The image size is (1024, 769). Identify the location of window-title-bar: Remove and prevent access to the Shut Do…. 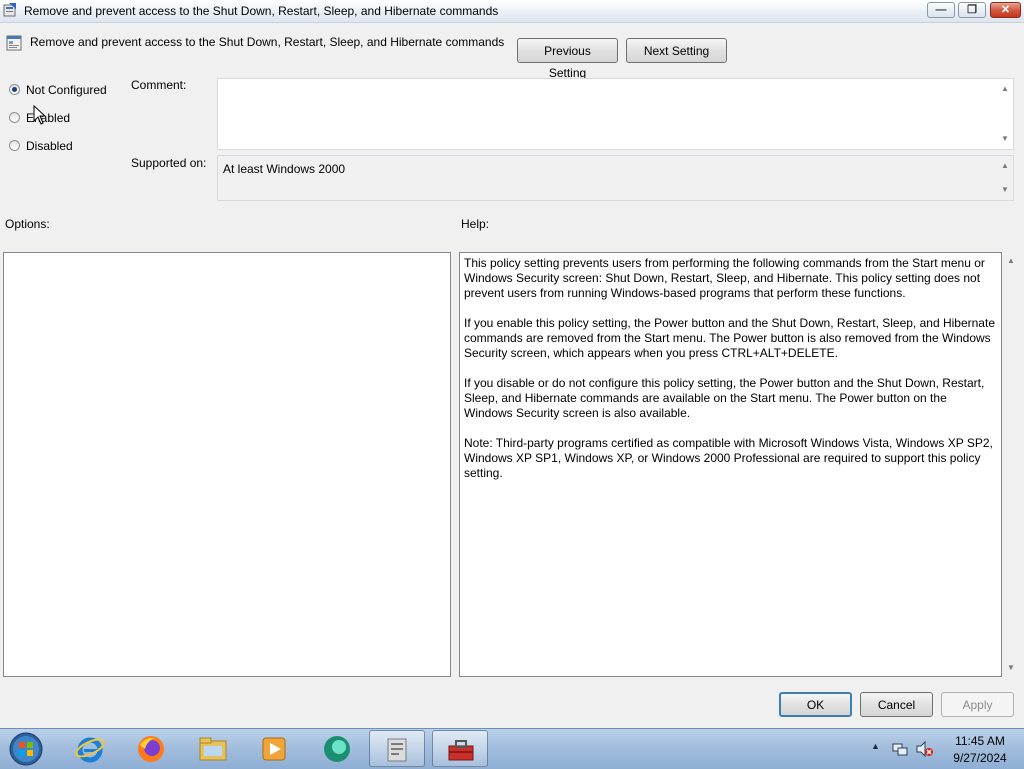
(512, 11).